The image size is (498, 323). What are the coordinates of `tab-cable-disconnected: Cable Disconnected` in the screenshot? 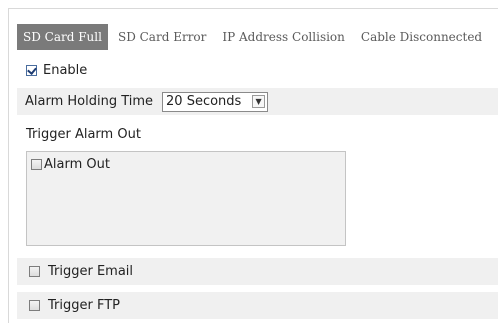 It's located at (421, 37).